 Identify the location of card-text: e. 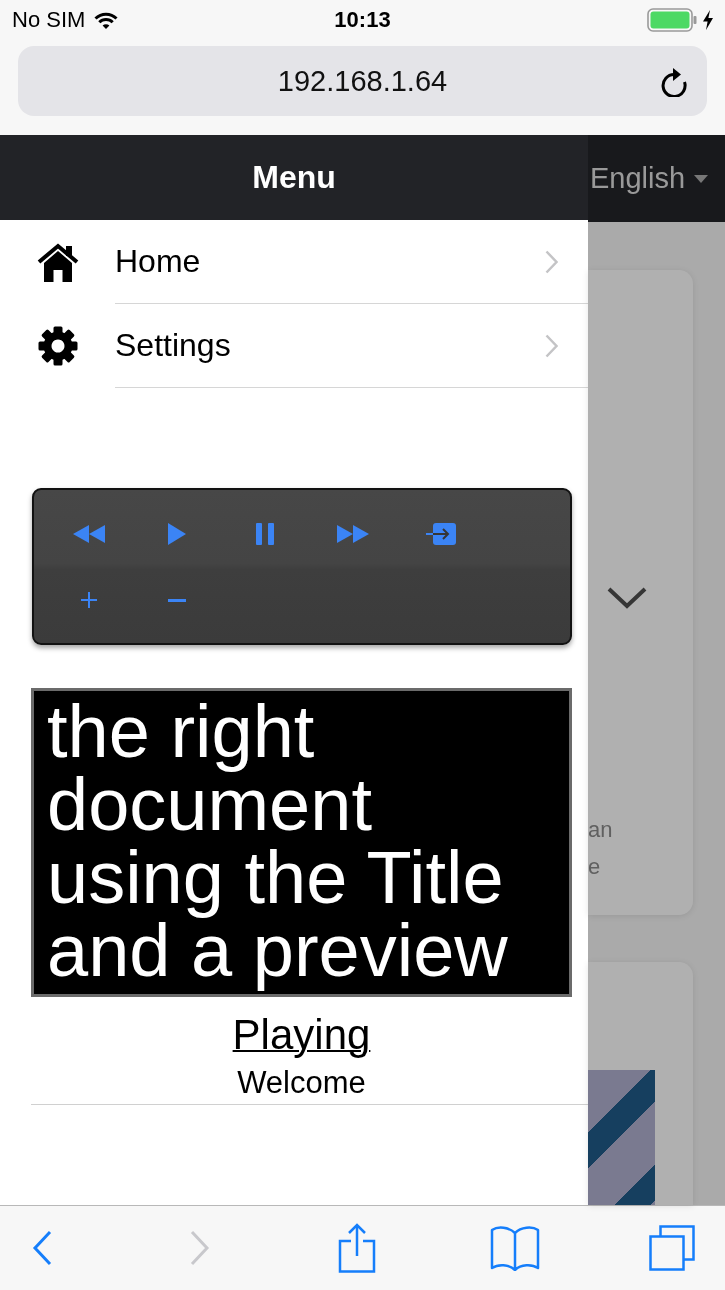
(594, 867).